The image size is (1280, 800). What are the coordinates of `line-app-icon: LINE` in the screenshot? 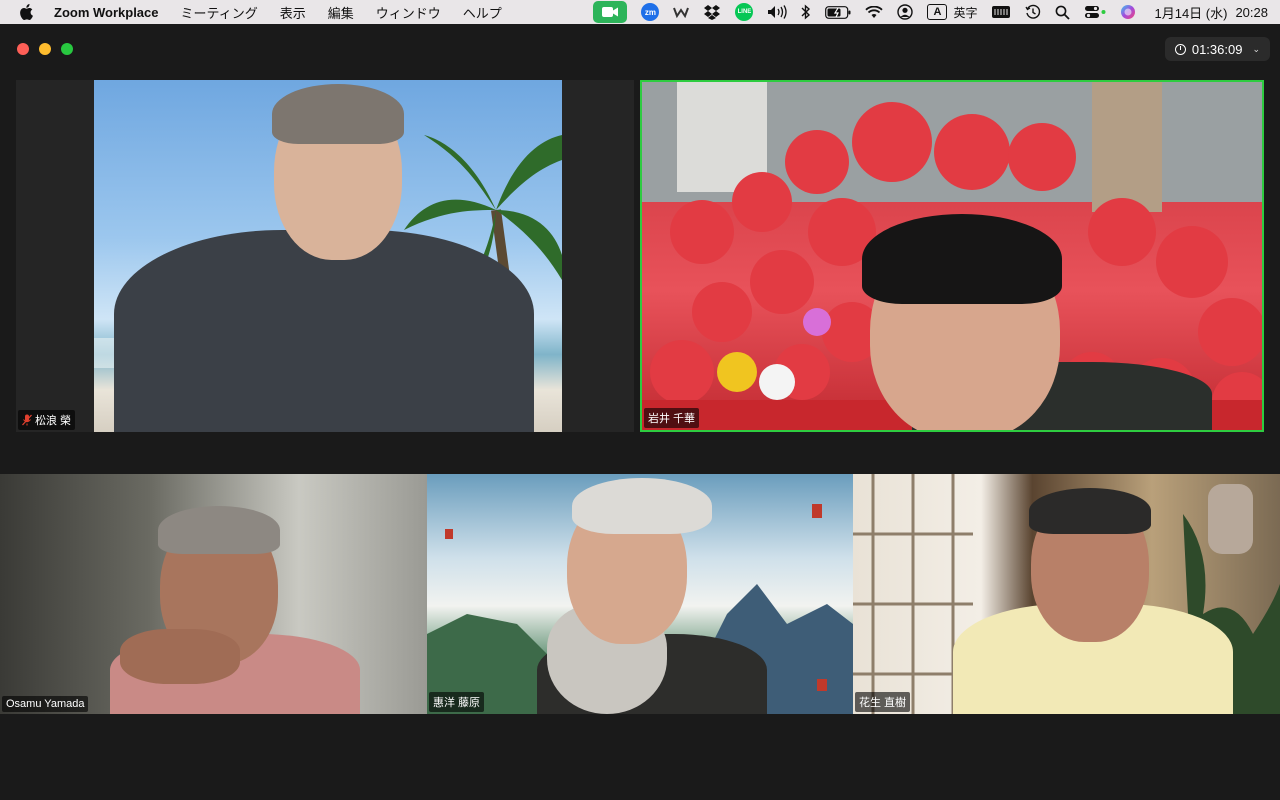 It's located at (744, 12).